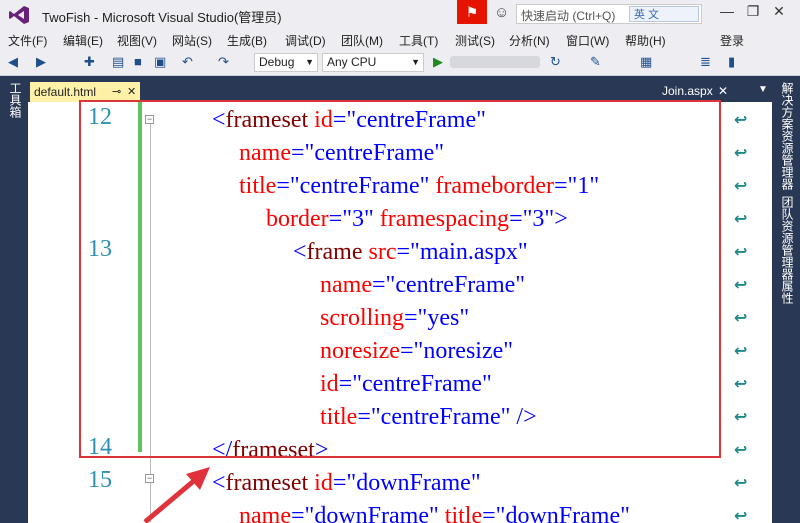 Image resolution: width=800 pixels, height=523 pixels. I want to click on notification-flag-icon: ⚑, so click(472, 12).